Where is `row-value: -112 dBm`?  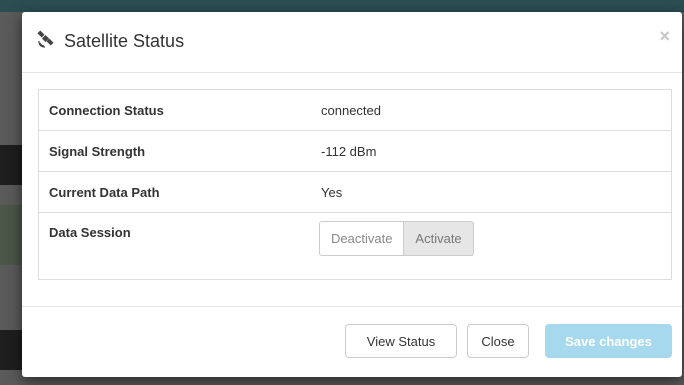
row-value: -112 dBm is located at coordinates (491, 151).